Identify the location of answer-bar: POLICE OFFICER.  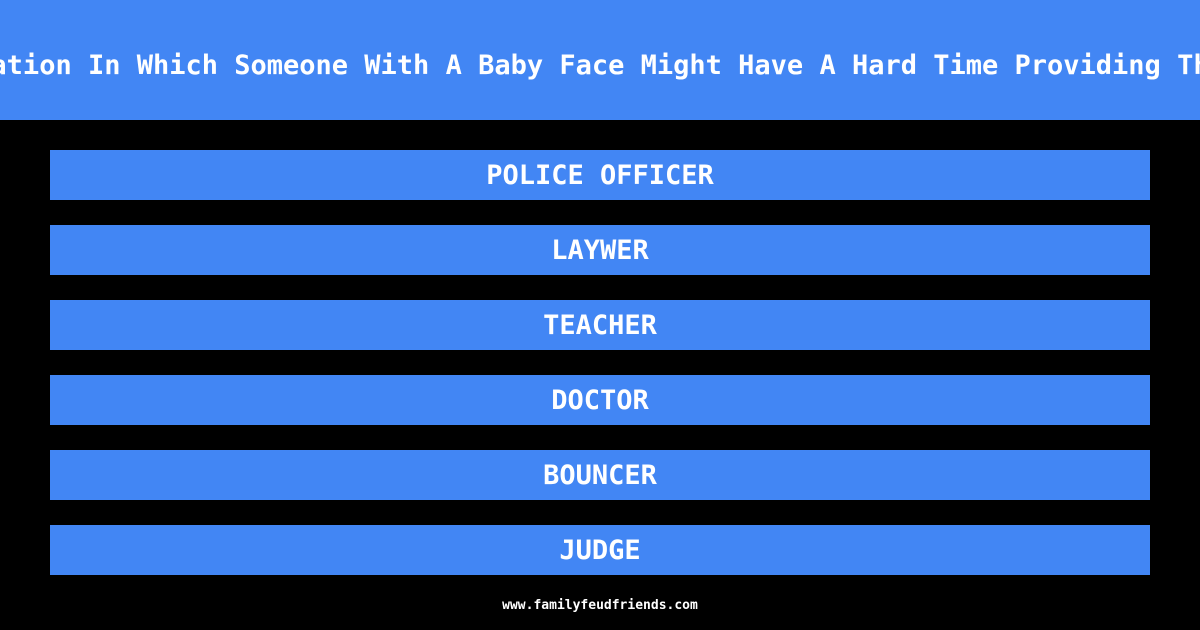
(600, 175).